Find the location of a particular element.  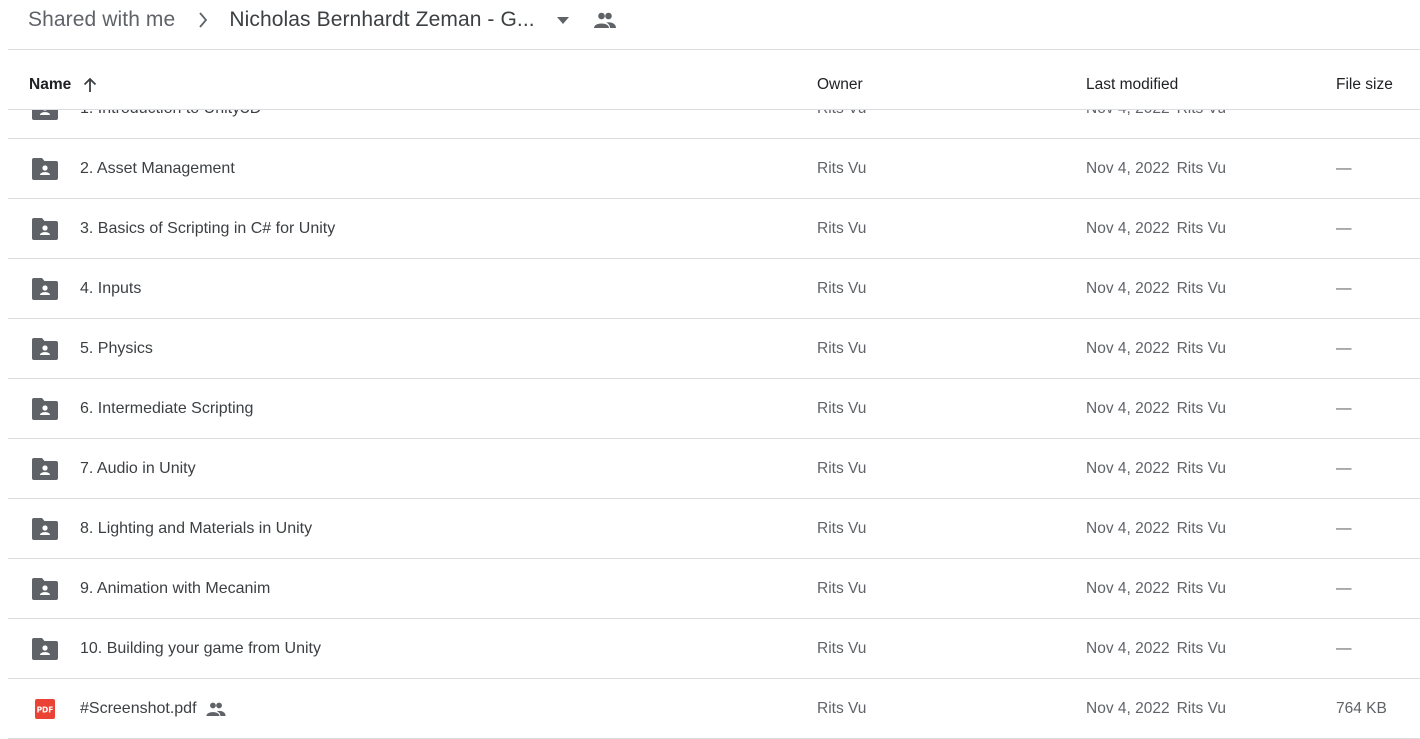

file-name: 4. Inputs is located at coordinates (111, 288).